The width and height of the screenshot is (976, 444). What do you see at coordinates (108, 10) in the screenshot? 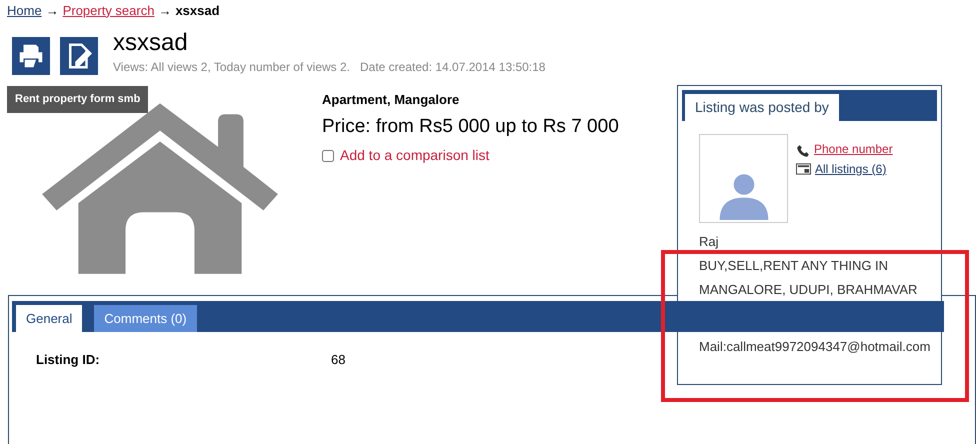
I see `breadcrumb-link: Property search` at bounding box center [108, 10].